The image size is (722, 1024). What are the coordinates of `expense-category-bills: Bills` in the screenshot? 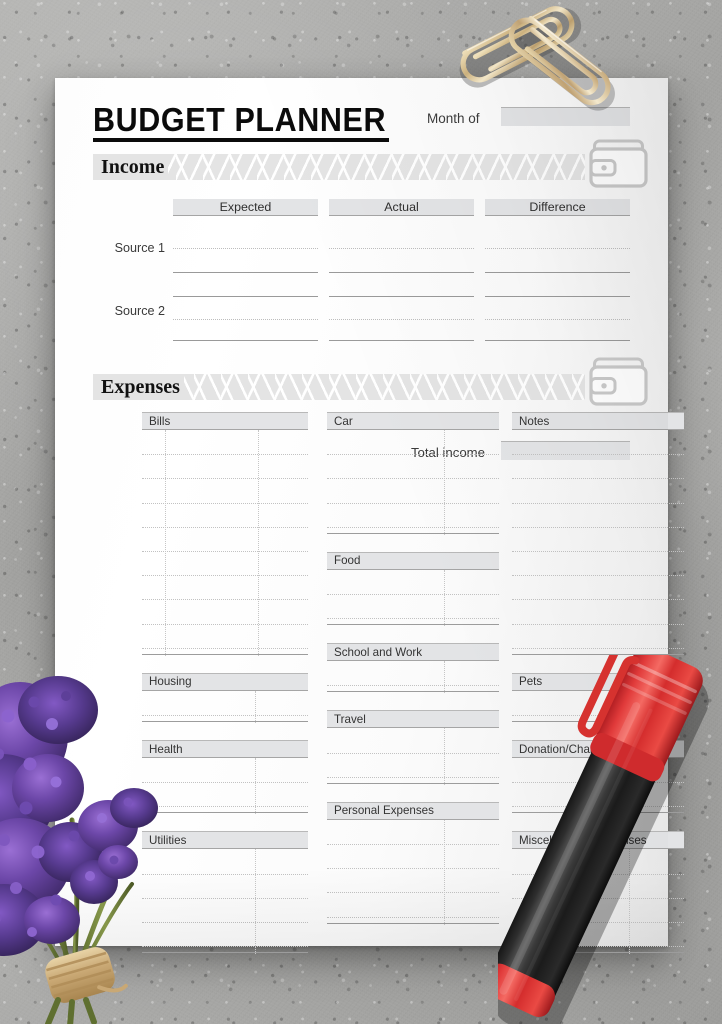 It's located at (225, 534).